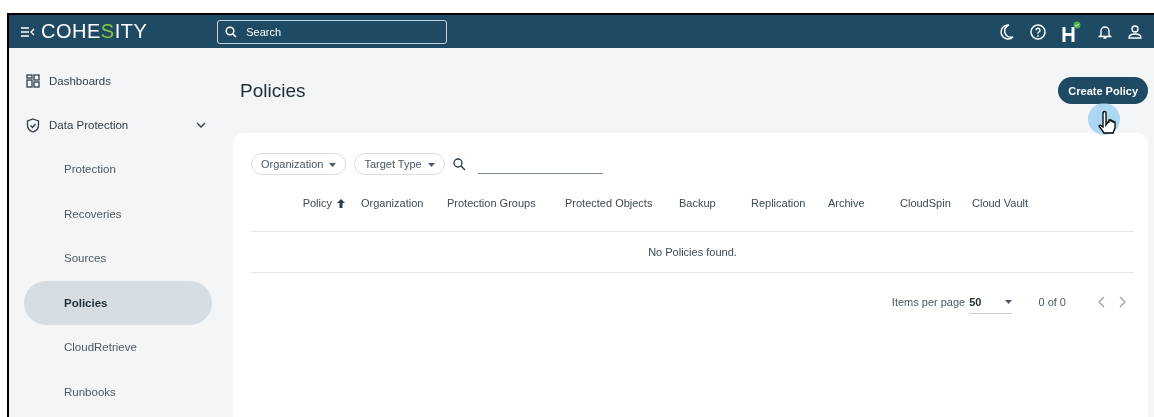  Describe the element at coordinates (991, 302) in the screenshot. I see `page-size-select: 50` at that location.